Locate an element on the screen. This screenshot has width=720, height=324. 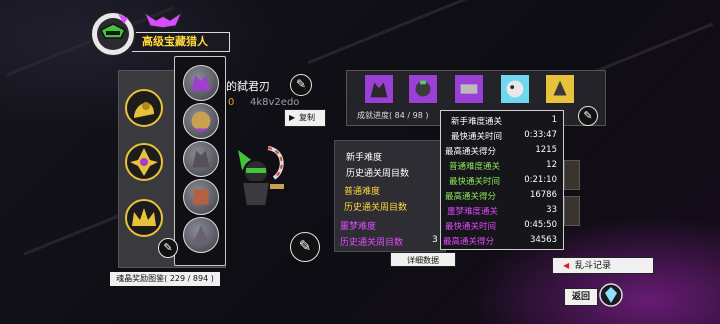
title-ribbon: 高级宝藏猎人 is located at coordinates (181, 42).